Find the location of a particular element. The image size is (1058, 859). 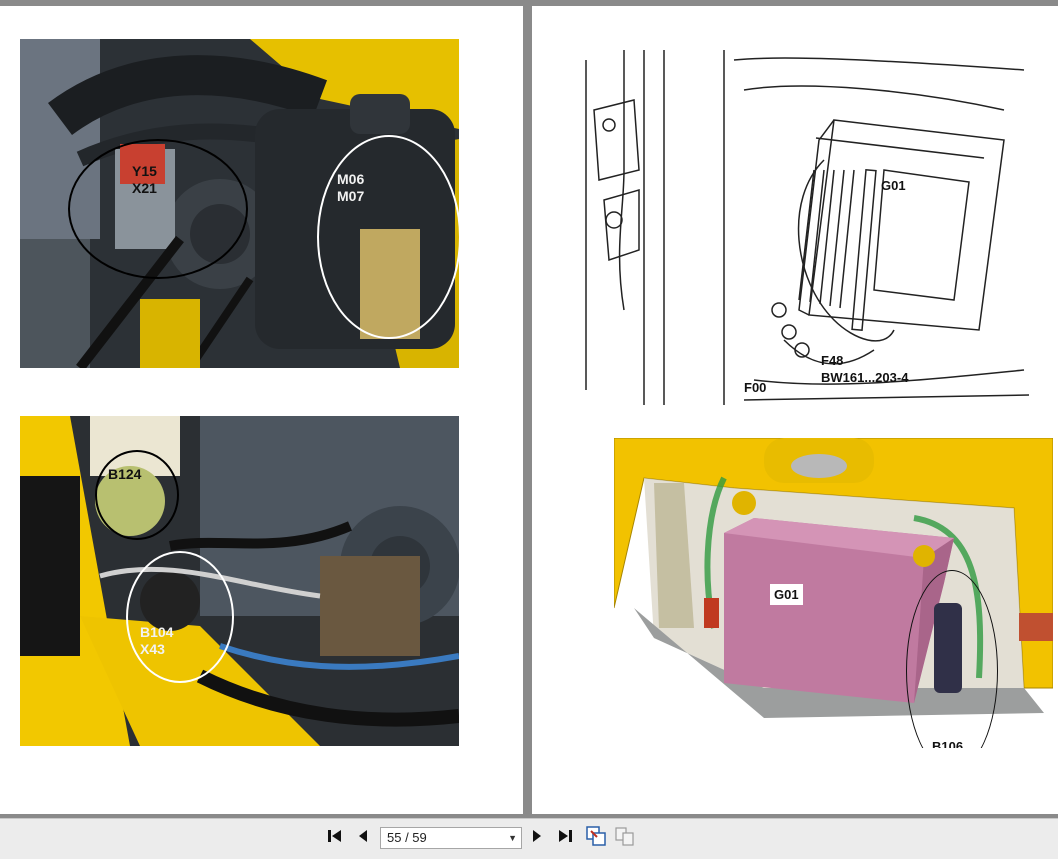

page-number-select: 55 / 59 ▼ is located at coordinates (451, 838).